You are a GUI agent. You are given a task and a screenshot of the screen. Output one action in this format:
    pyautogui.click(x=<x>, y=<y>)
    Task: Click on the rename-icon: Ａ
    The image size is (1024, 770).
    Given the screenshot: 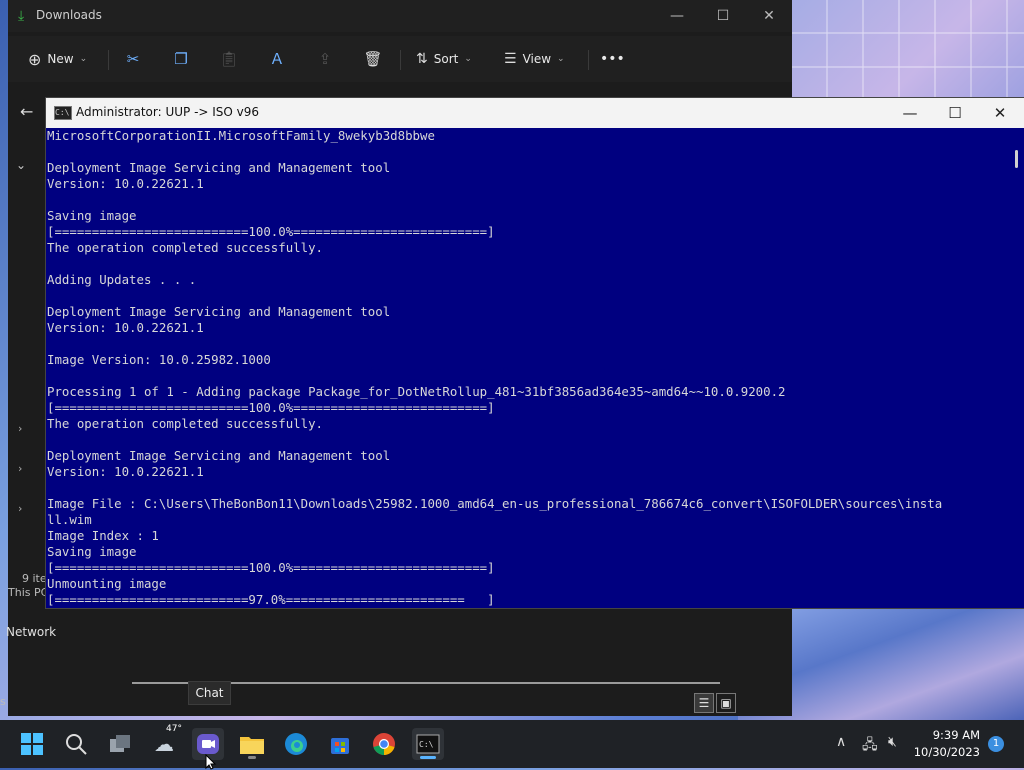 What is the action you would take?
    pyautogui.click(x=277, y=59)
    